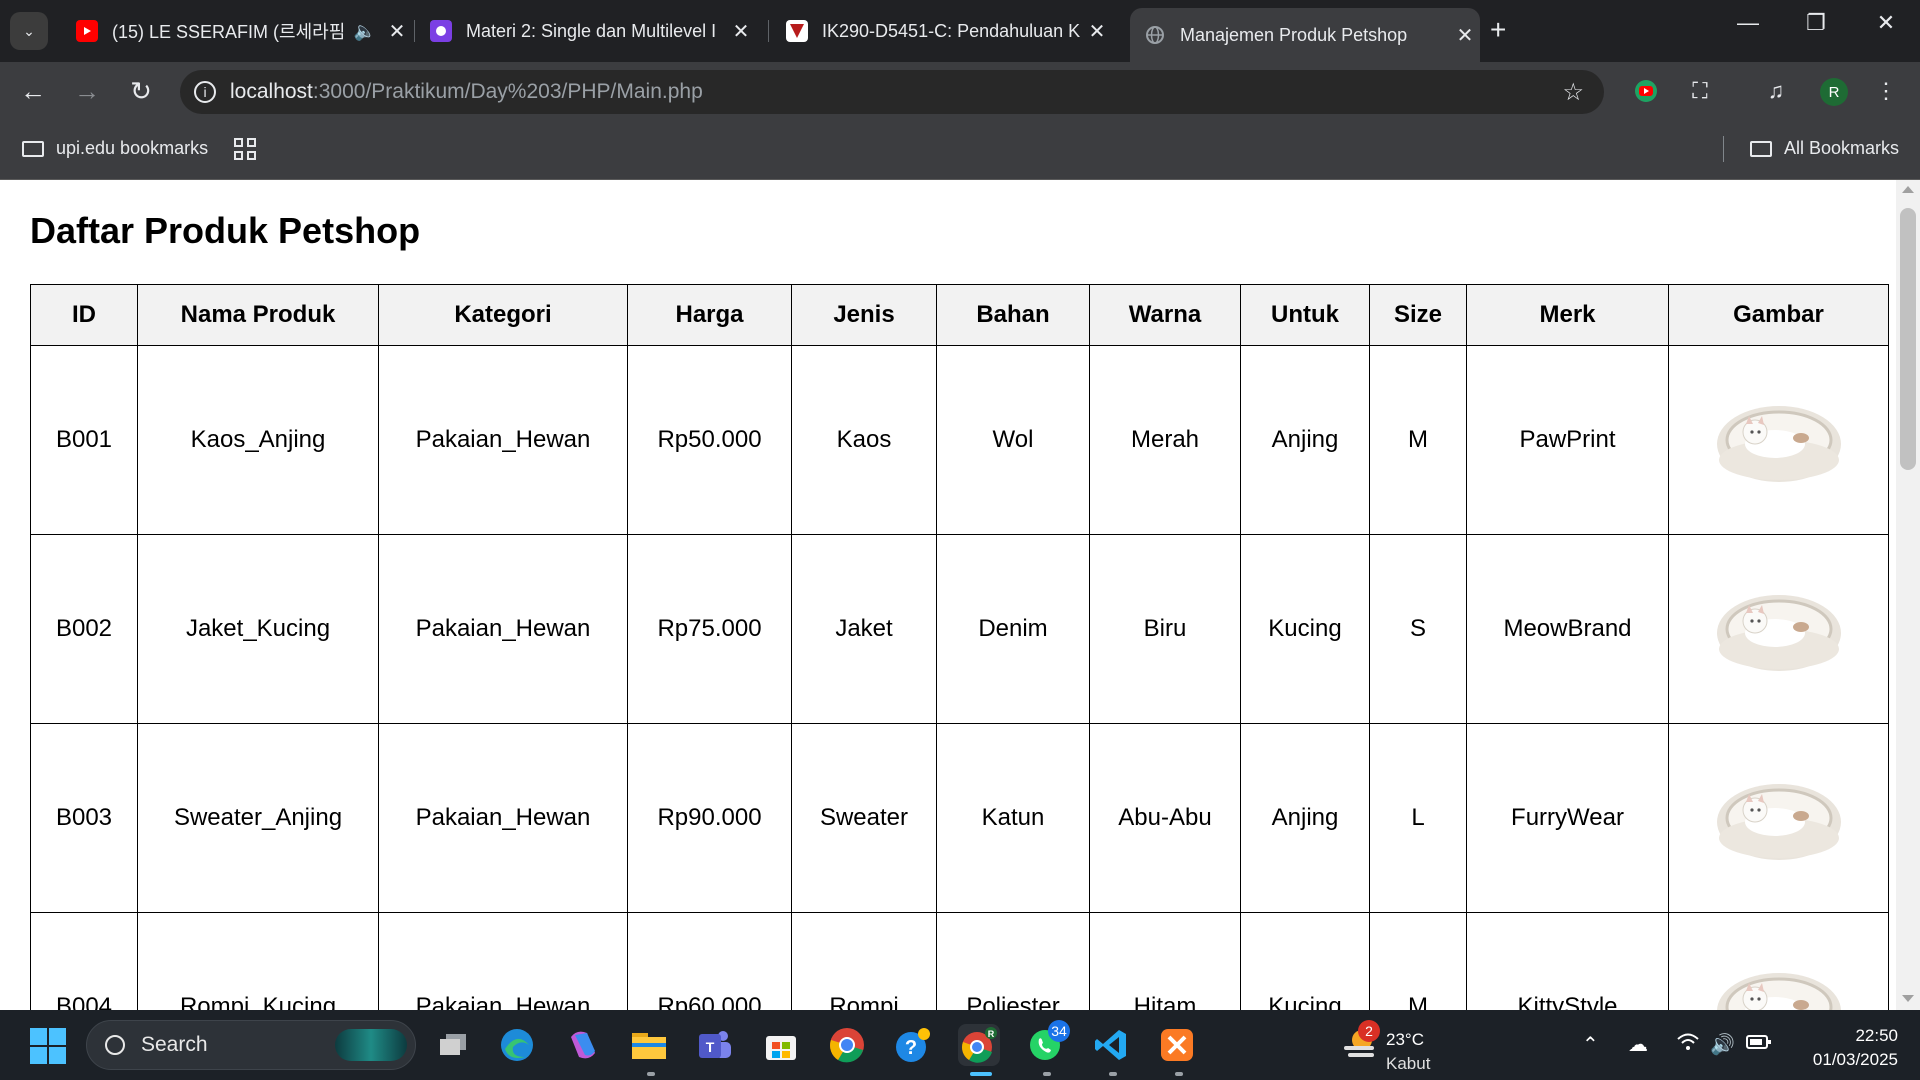 This screenshot has height=1080, width=1920. Describe the element at coordinates (649, 1045) in the screenshot. I see `file-explorer-icon` at that location.